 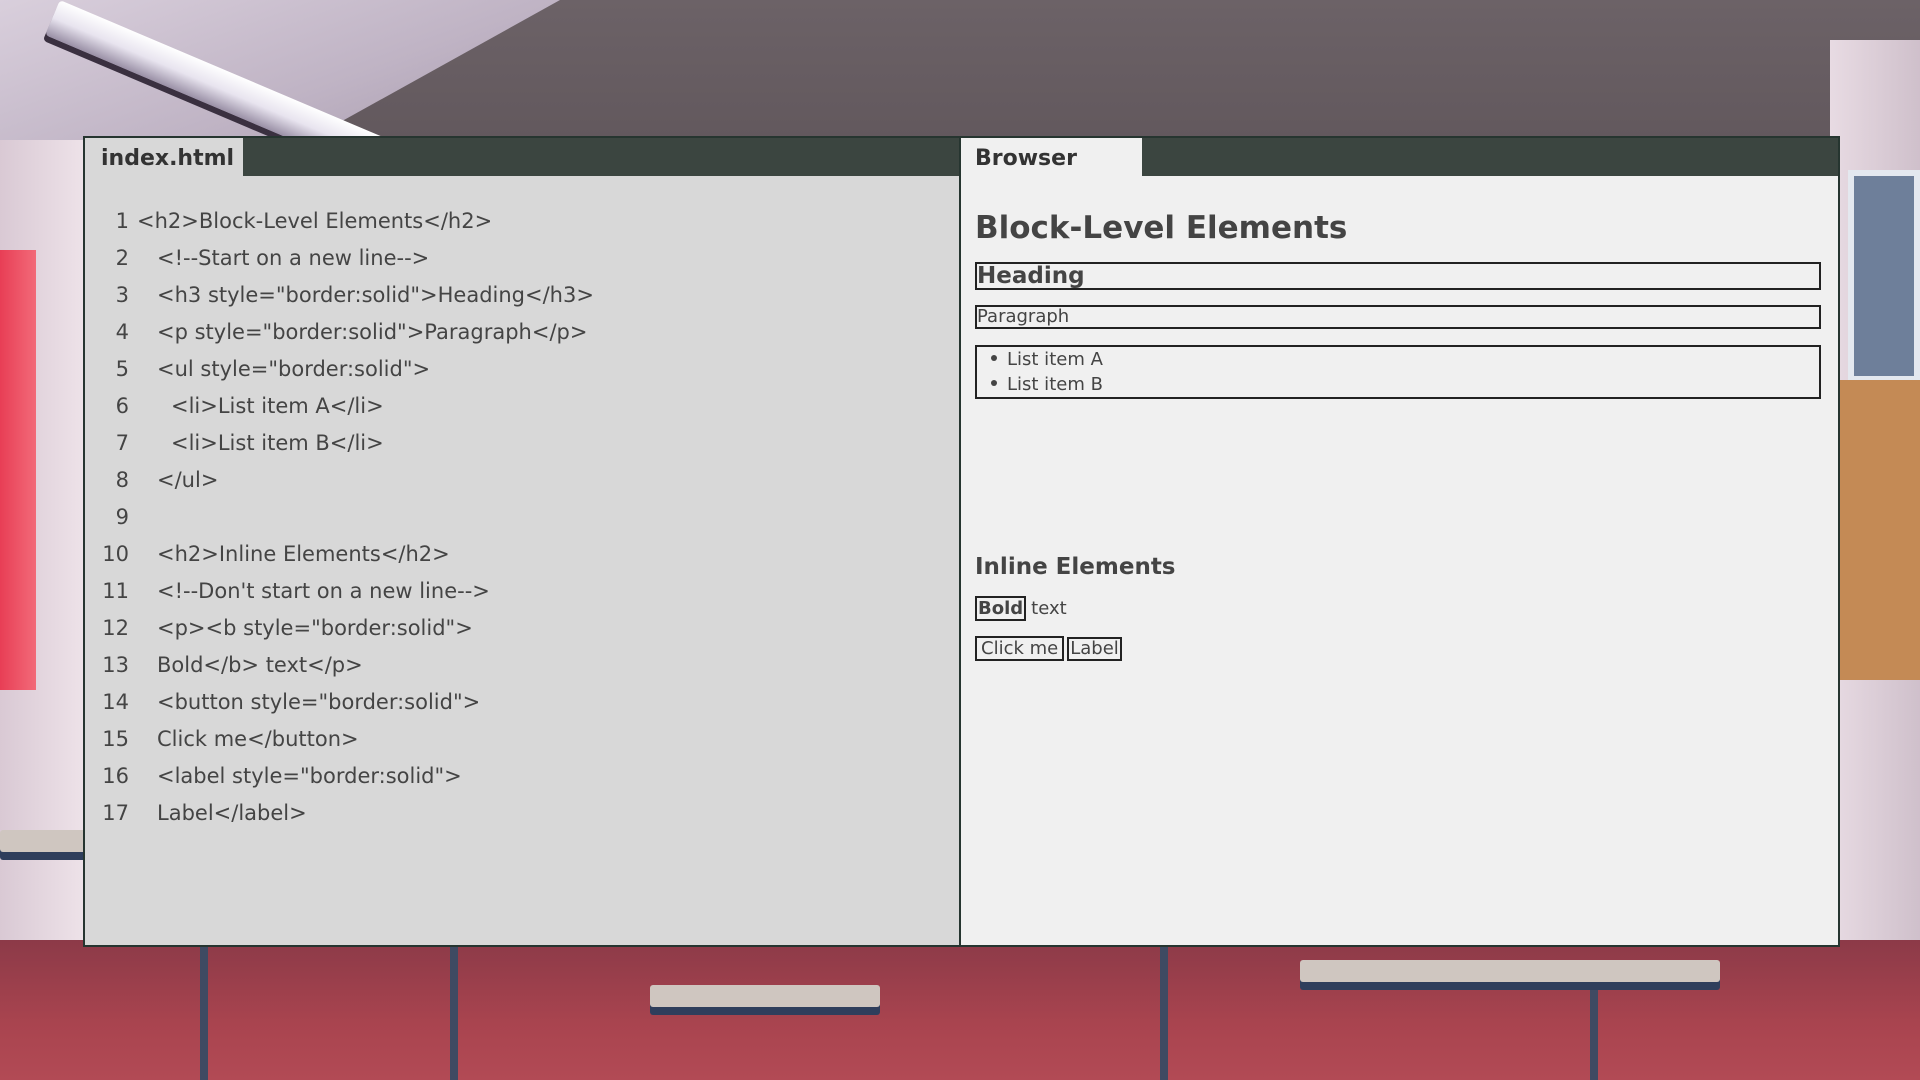 I want to click on line-number: 4, so click(x=122, y=331).